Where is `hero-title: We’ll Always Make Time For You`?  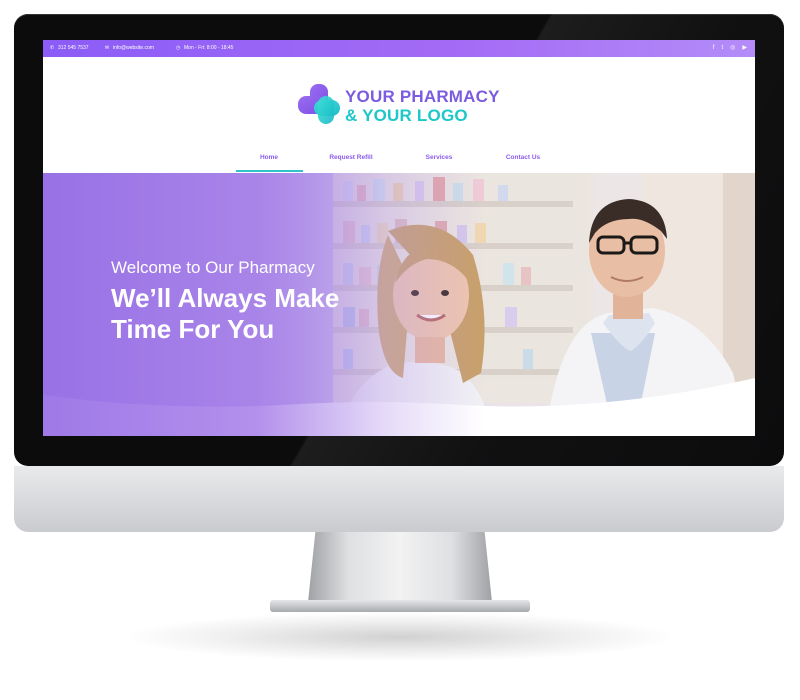 hero-title: We’ll Always Make Time For You is located at coordinates (225, 314).